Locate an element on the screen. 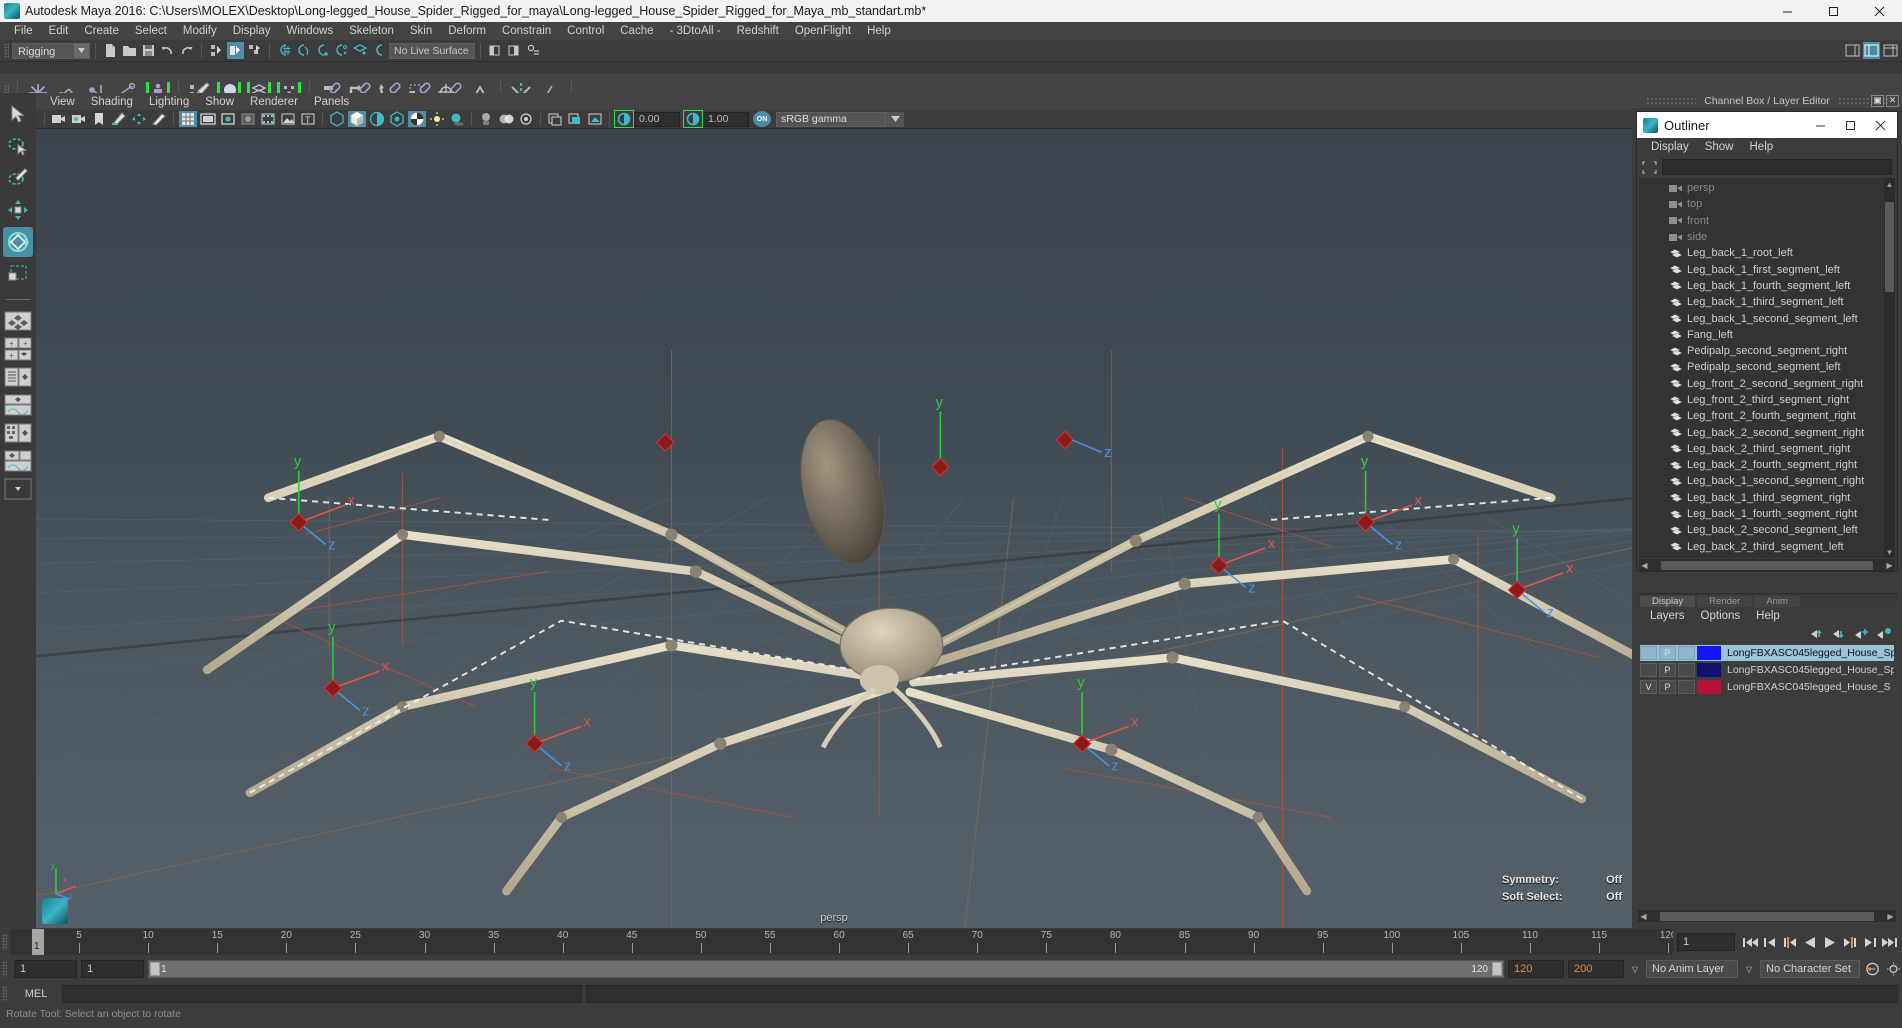 Image resolution: width=1902 pixels, height=1028 pixels. open-scene-icon is located at coordinates (129, 50).